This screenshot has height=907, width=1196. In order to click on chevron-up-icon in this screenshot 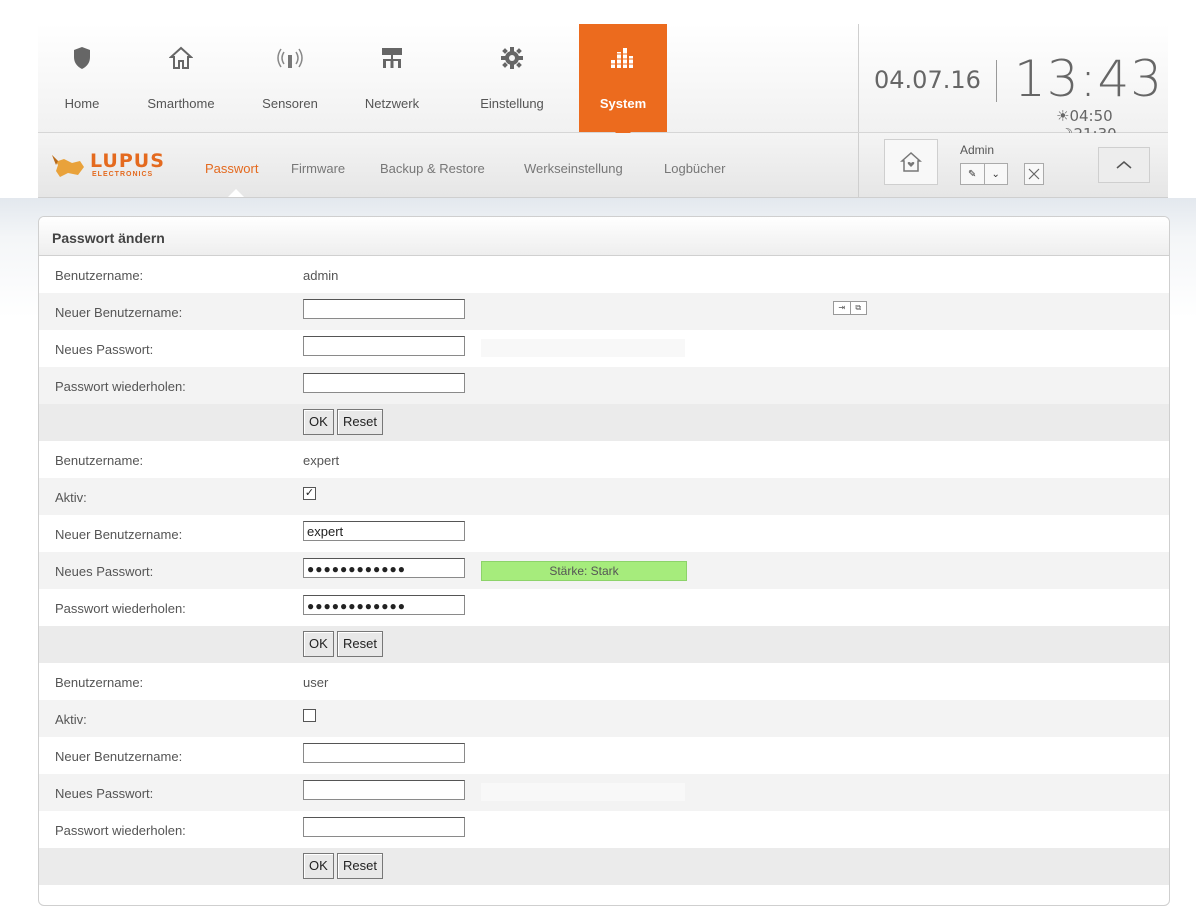, I will do `click(1124, 165)`.